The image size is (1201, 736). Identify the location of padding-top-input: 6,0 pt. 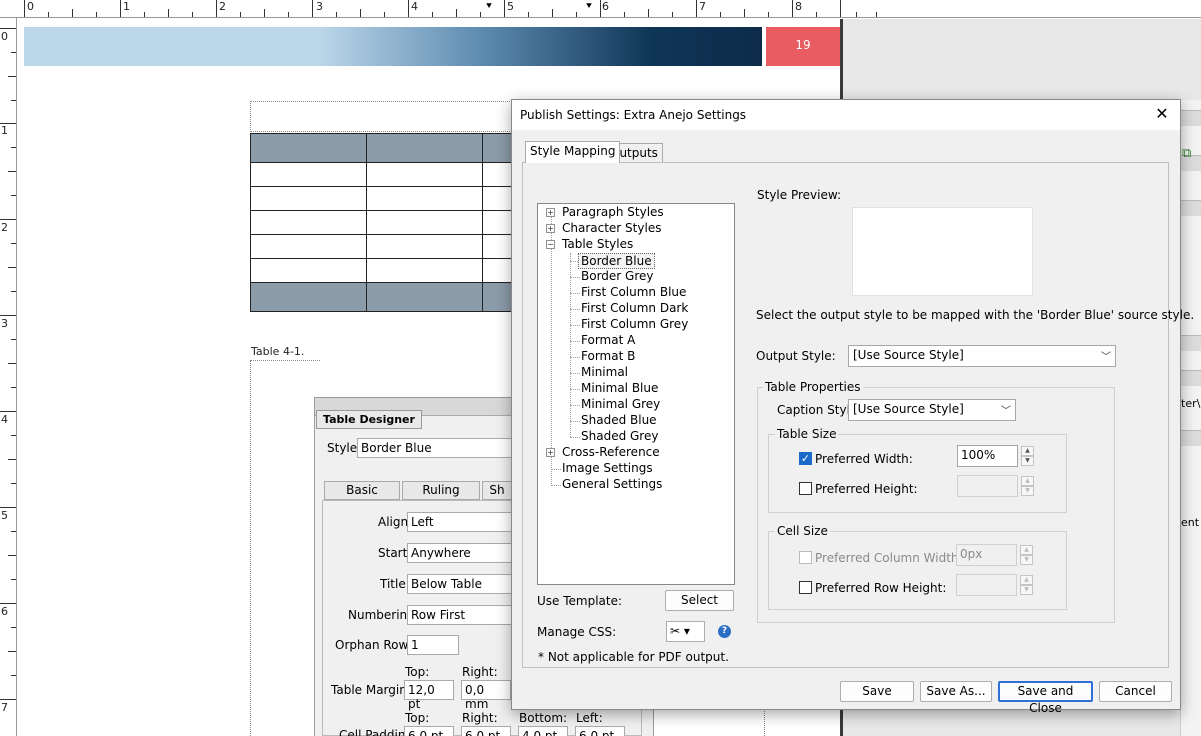
(429, 731).